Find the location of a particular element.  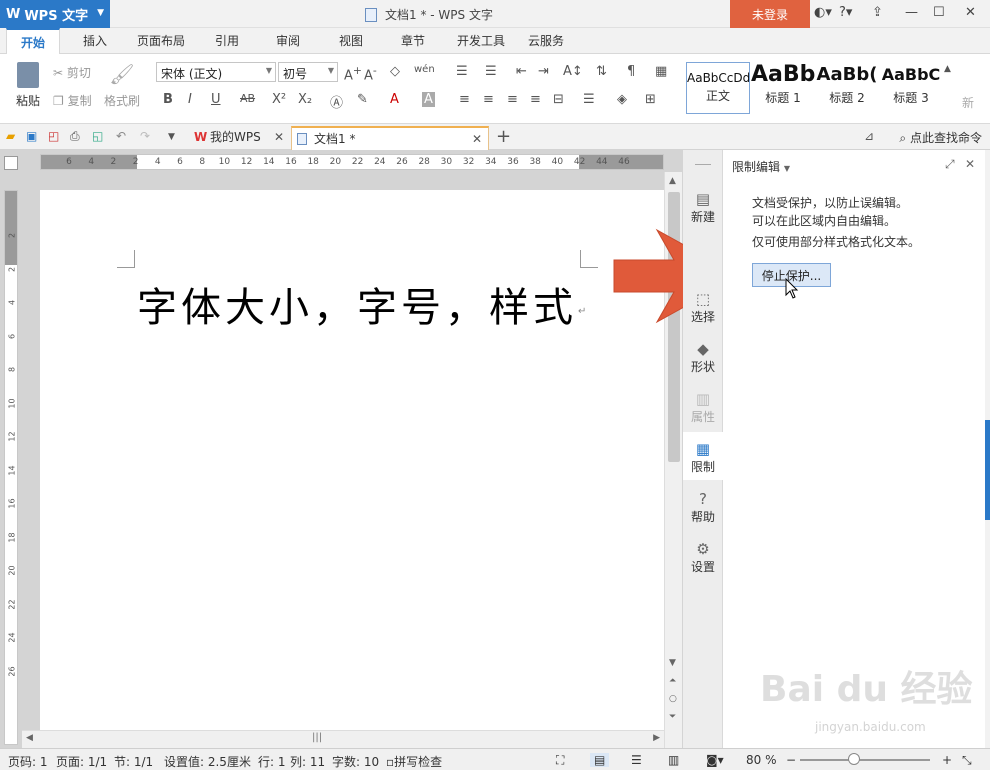

fit-page-icon: ⤡ is located at coordinates (967, 760).